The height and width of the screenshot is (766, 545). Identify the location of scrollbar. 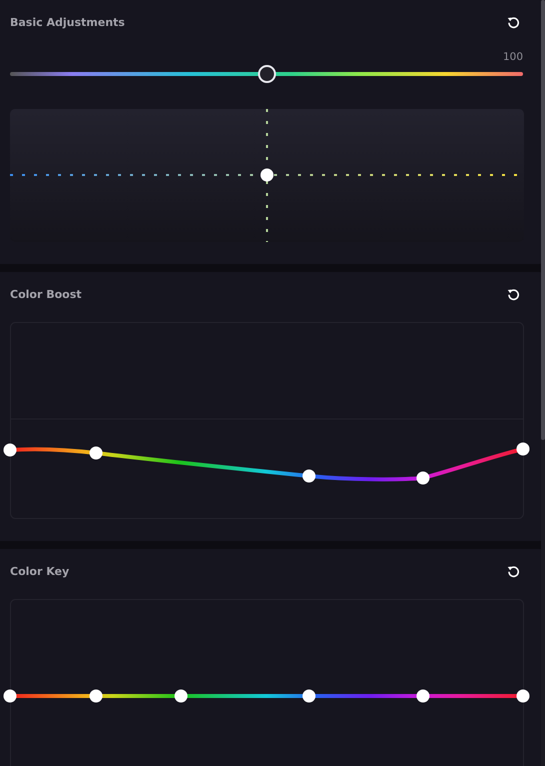
(543, 383).